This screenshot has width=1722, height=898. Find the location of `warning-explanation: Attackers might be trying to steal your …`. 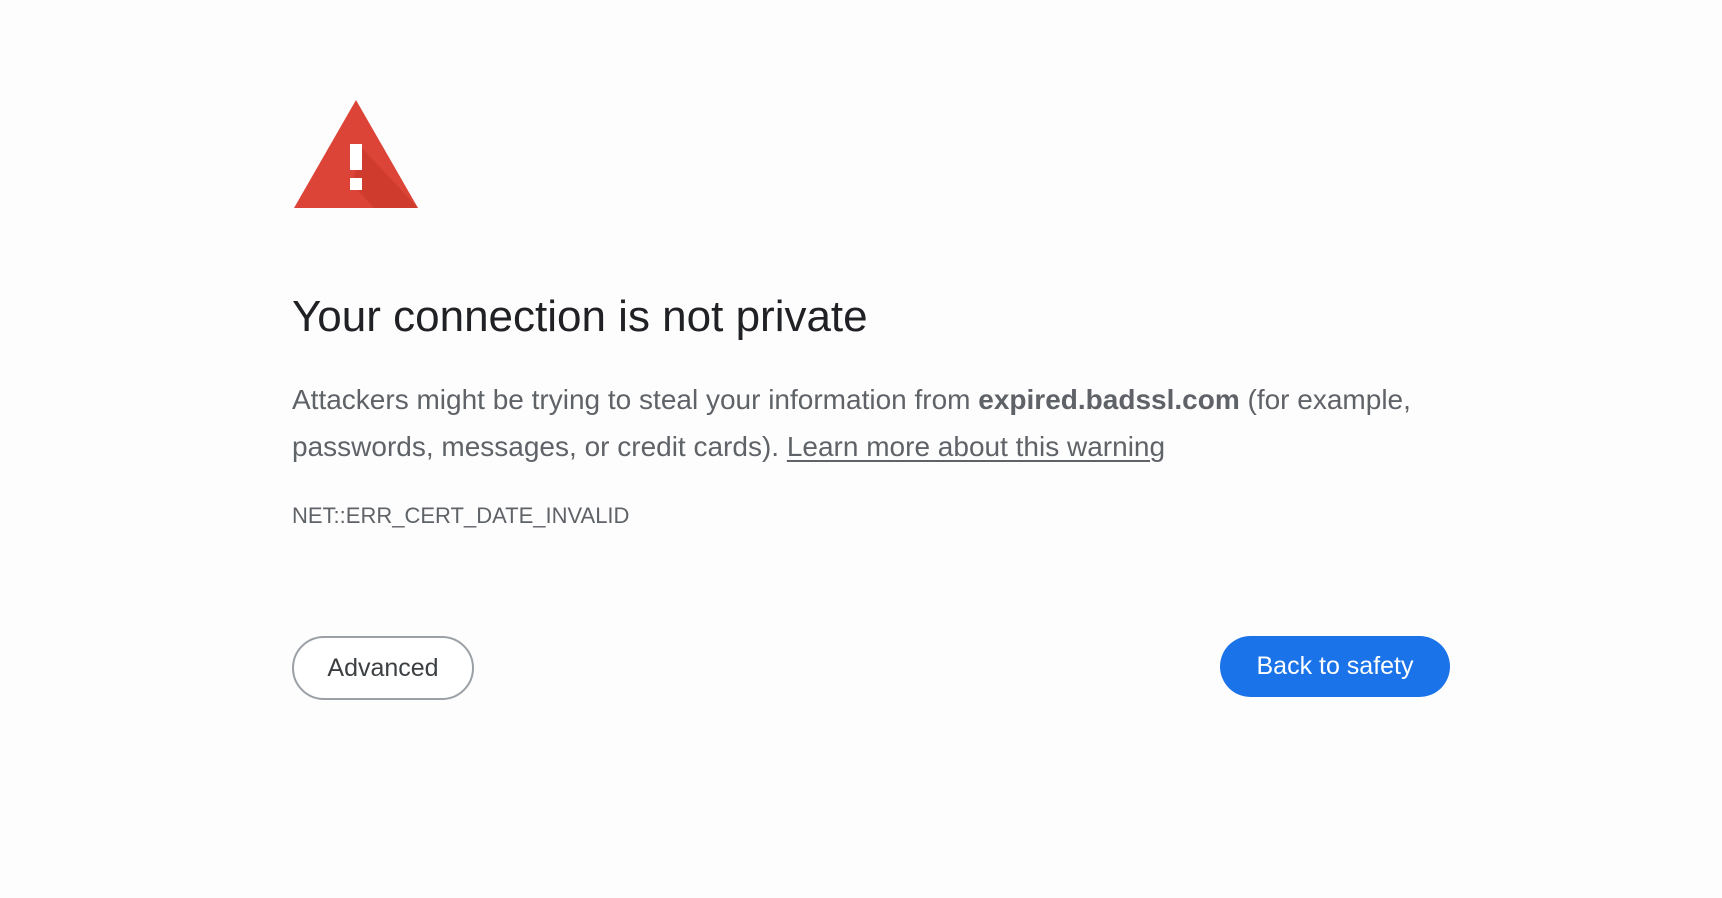

warning-explanation: Attackers might be trying to steal your … is located at coordinates (882, 423).